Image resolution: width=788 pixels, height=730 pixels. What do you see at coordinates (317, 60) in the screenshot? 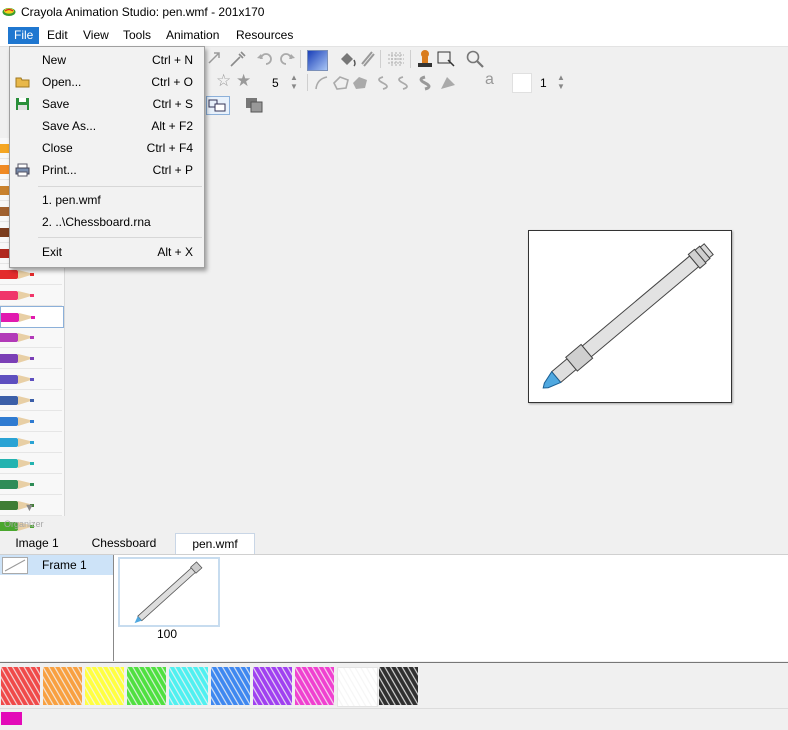
I see `gradient-fill-icon` at bounding box center [317, 60].